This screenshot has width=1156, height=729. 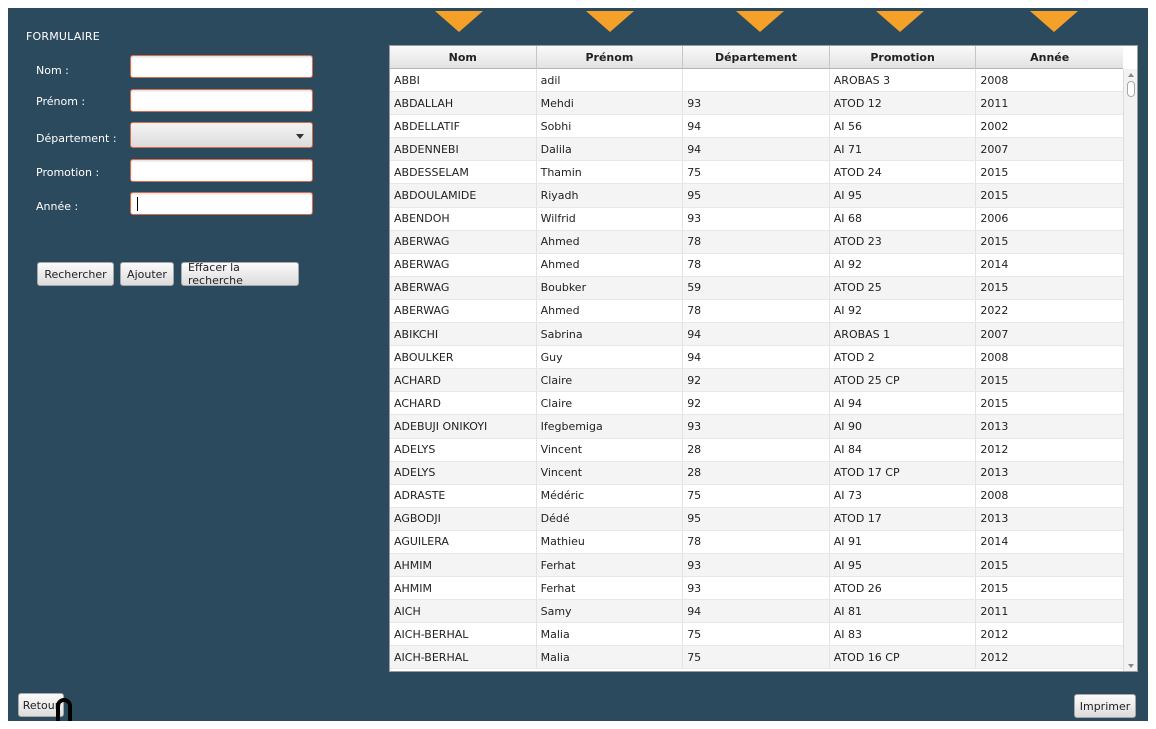 I want to click on table-row: ACHARD Claire 92 AI 94 2015, so click(x=756, y=404).